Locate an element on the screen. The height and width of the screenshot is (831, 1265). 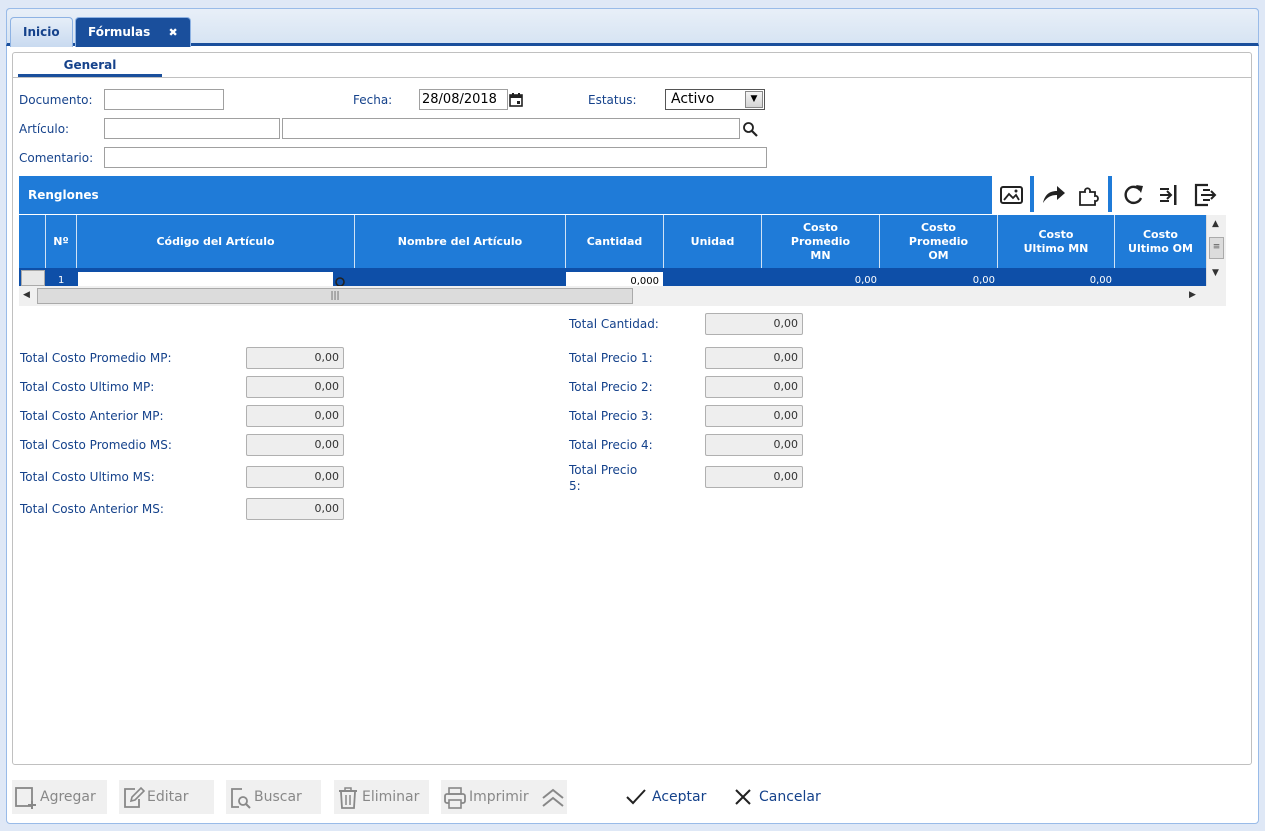
agregar-button: Agregar is located at coordinates (59, 797).